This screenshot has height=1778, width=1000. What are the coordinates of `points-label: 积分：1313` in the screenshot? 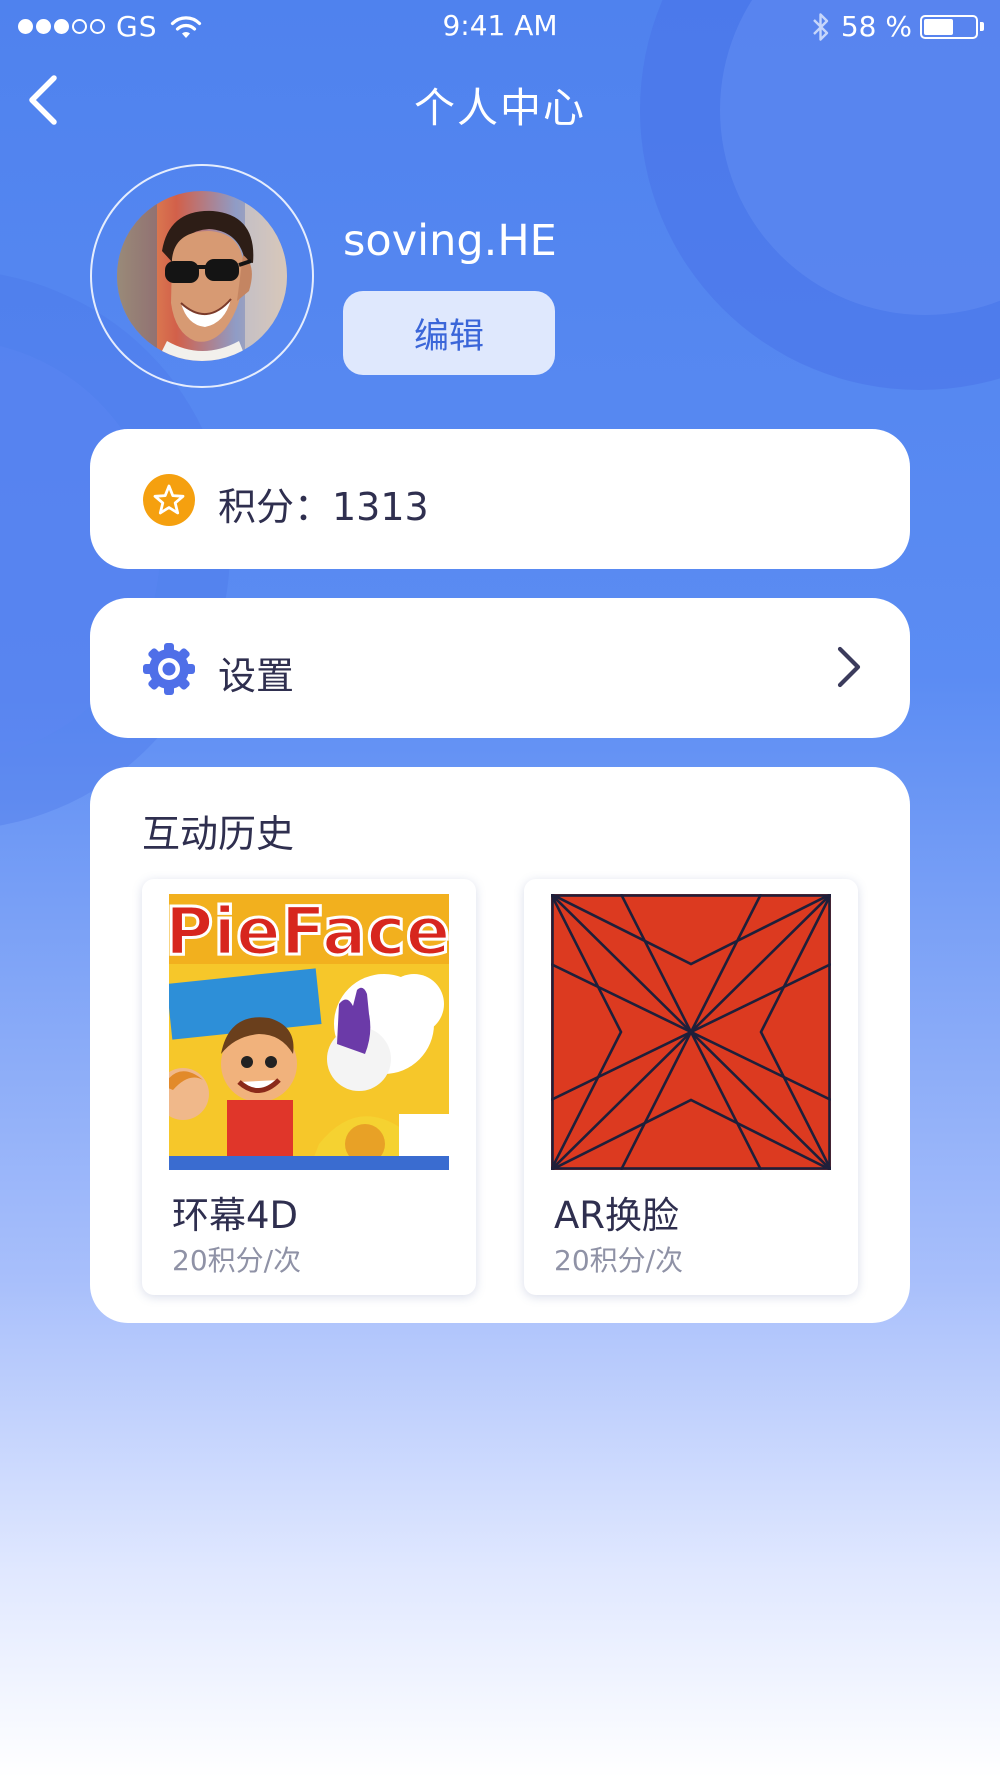 It's located at (323, 507).